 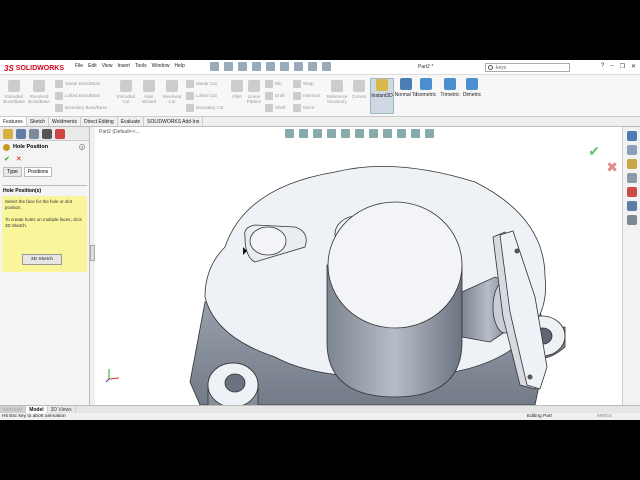 What do you see at coordinates (81, 84) in the screenshot?
I see `swept-boss-button: Swept Boss/Base` at bounding box center [81, 84].